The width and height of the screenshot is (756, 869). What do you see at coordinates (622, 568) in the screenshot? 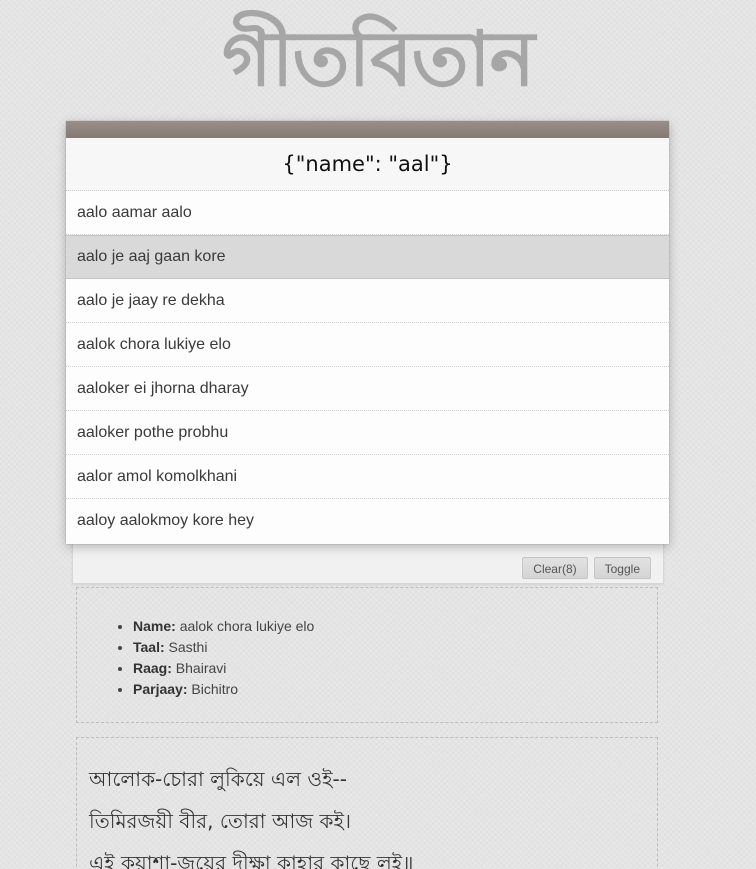
I see `toggle-button: Toggle` at bounding box center [622, 568].